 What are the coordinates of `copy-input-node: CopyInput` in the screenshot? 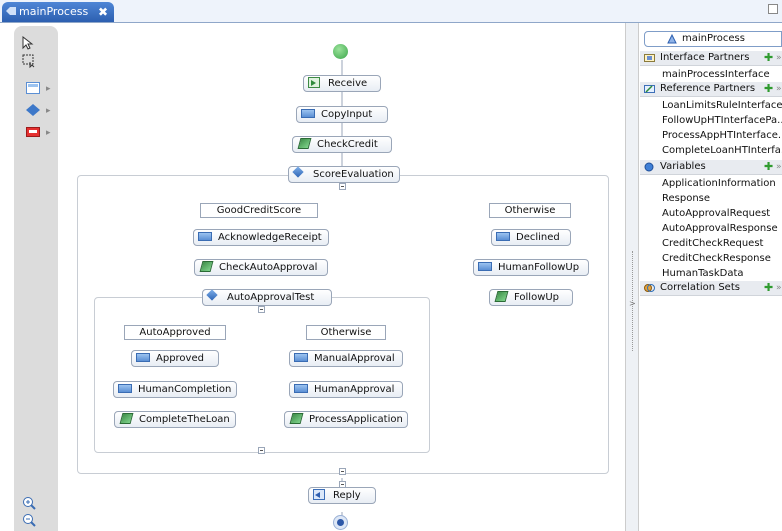 It's located at (342, 114).